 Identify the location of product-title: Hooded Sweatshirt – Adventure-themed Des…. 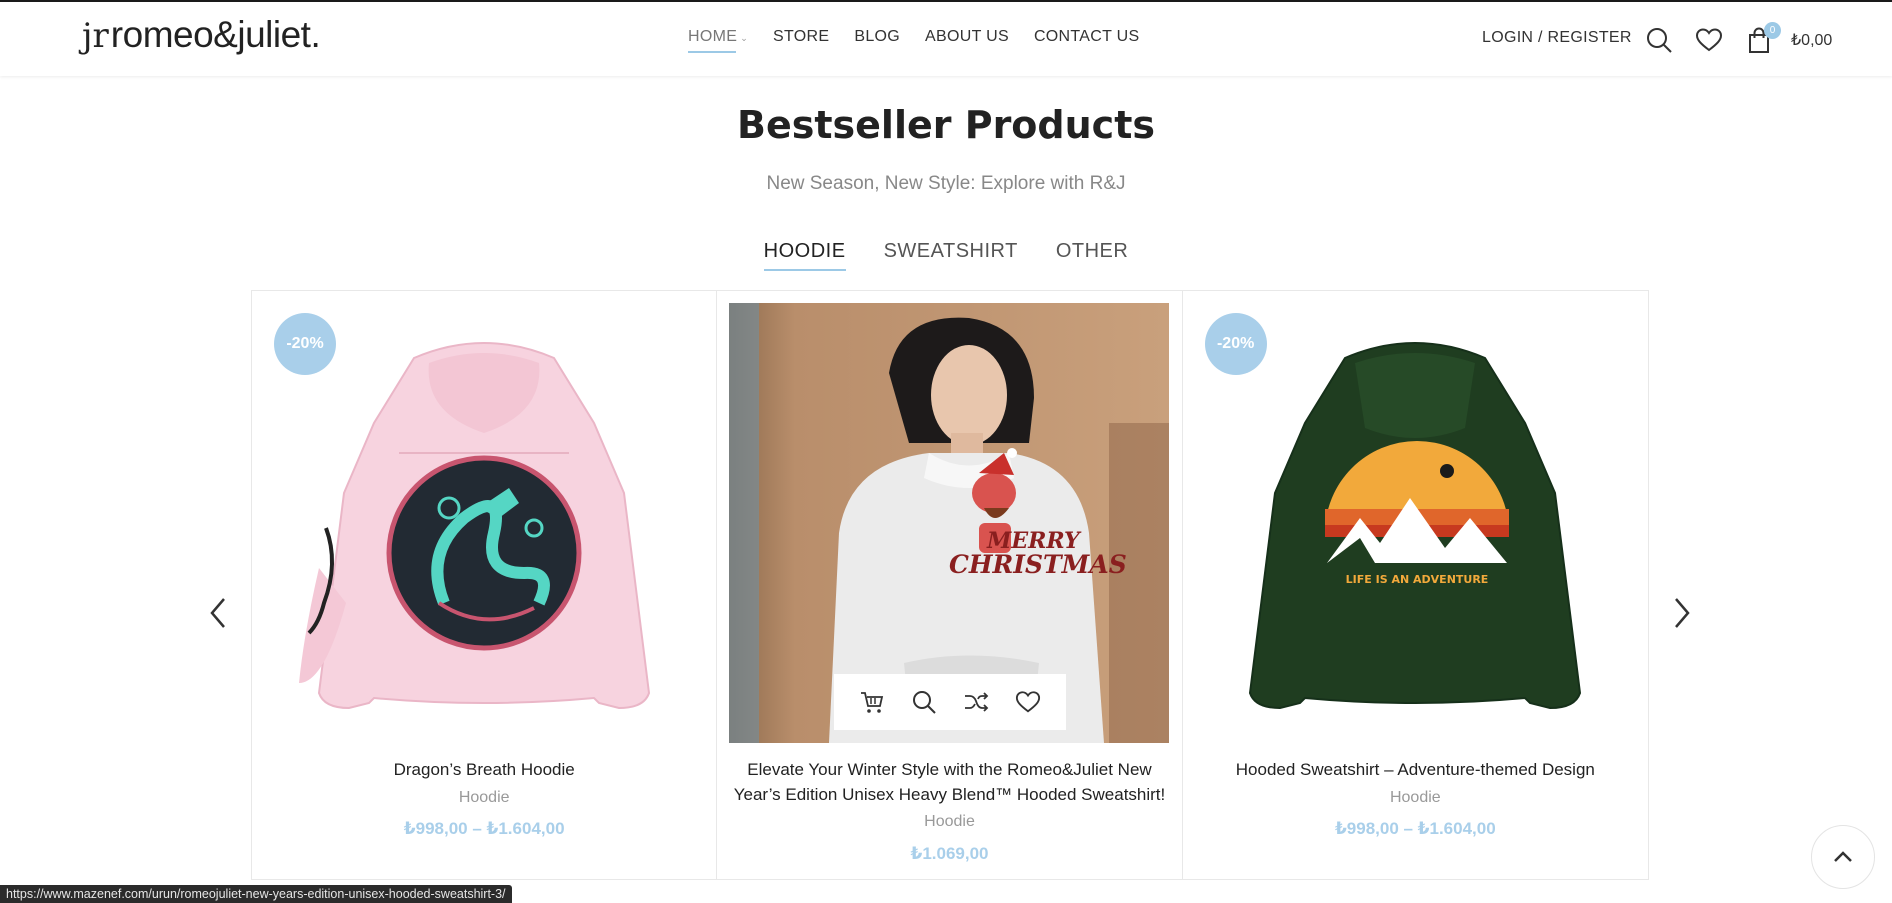
(1415, 769).